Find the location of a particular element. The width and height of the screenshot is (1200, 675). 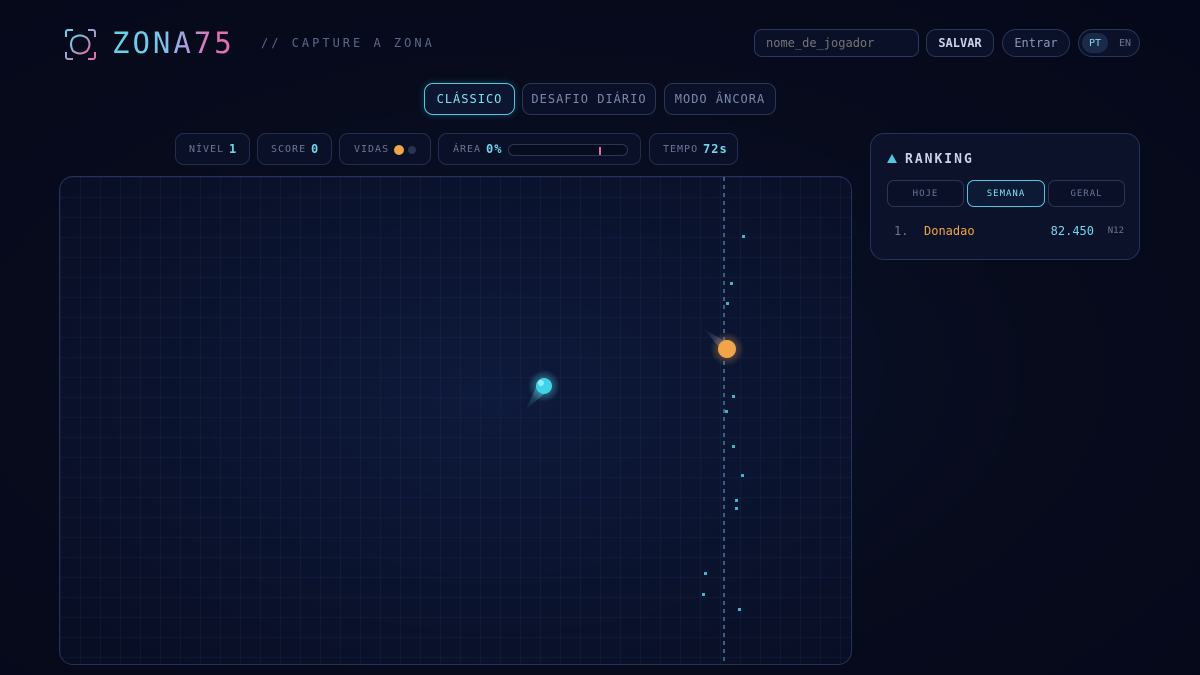

level-stat: NÍVEL 1 is located at coordinates (212, 149).